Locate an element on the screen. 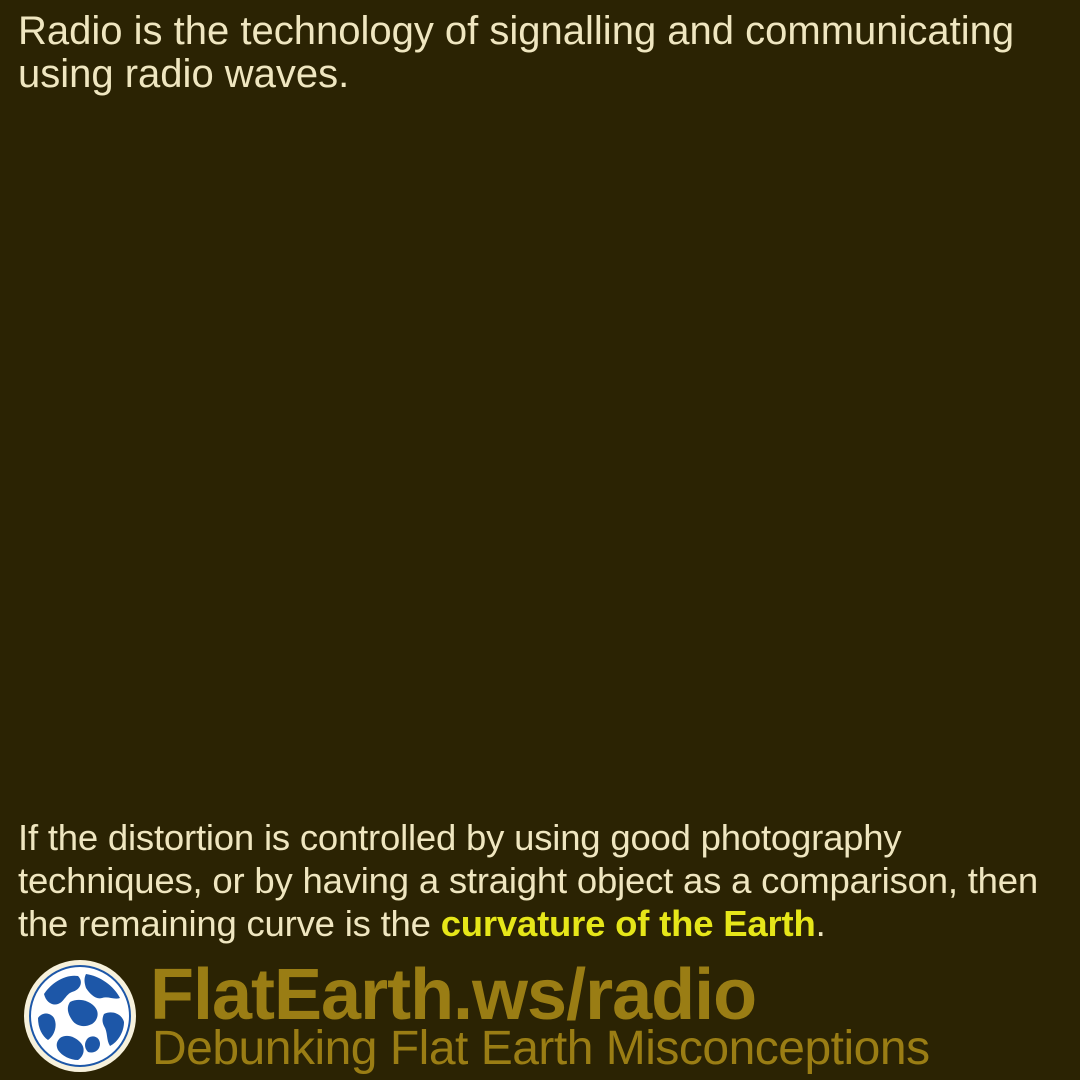  site-tagline: Debunking Flat Earth Misconceptions is located at coordinates (541, 1048).